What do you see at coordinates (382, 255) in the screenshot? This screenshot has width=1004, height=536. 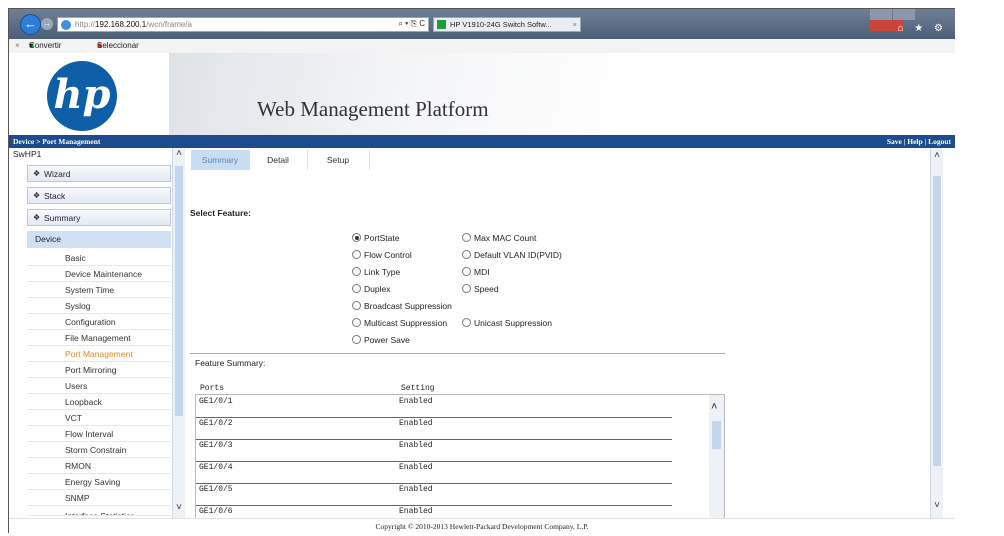 I see `option-flow-control: Flow Control` at bounding box center [382, 255].